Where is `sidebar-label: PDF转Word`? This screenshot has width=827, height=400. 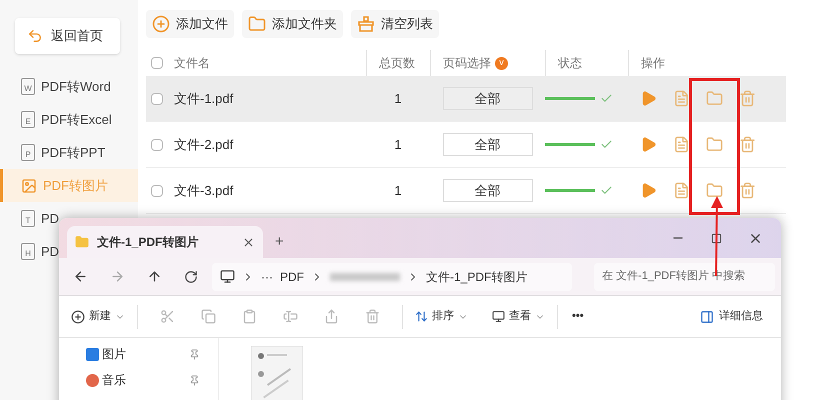
sidebar-label: PDF转Word is located at coordinates (76, 87).